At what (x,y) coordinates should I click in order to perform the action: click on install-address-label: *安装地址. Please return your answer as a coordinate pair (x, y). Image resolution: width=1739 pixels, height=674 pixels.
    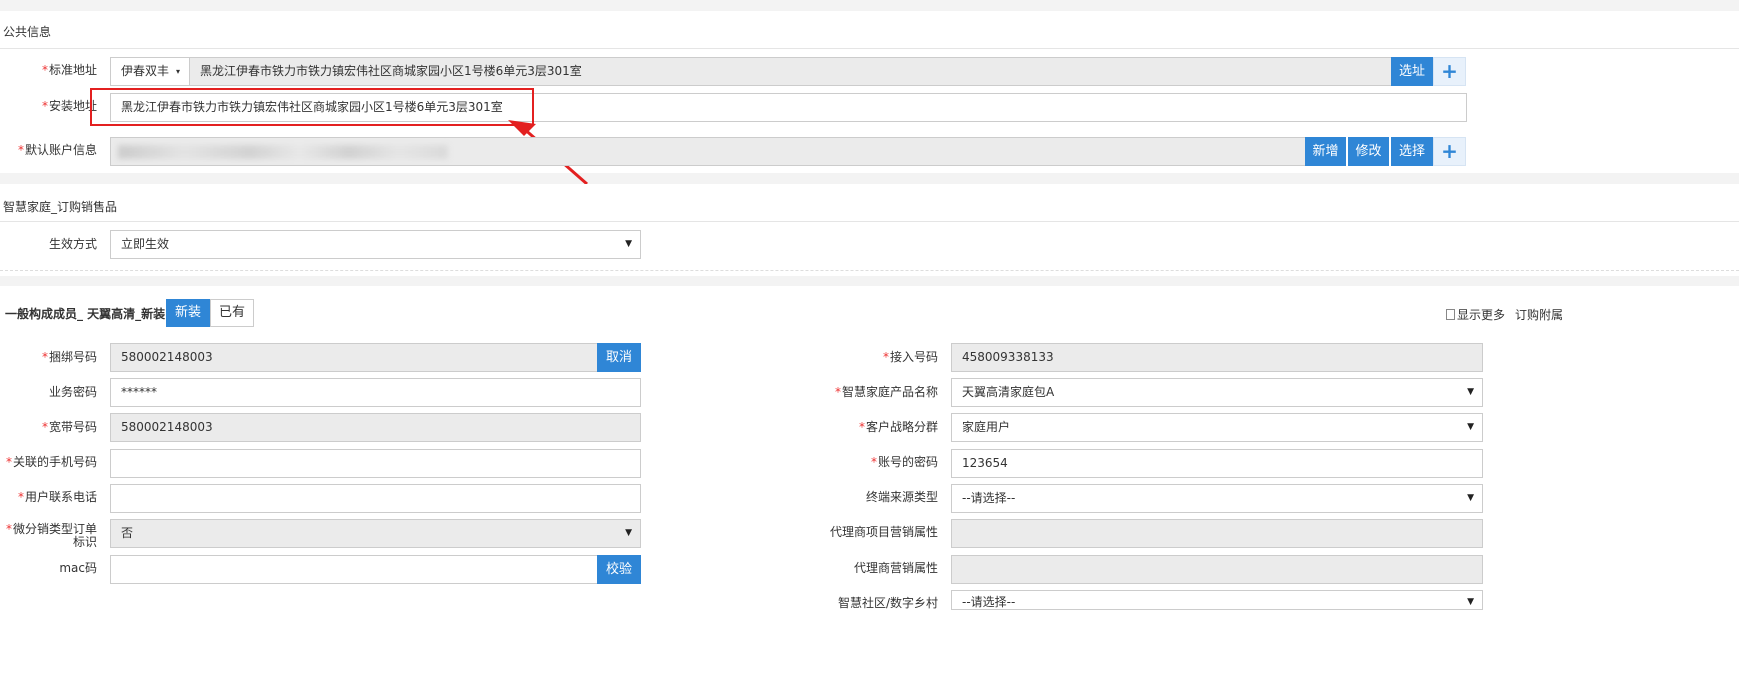
    Looking at the image, I should click on (69, 106).